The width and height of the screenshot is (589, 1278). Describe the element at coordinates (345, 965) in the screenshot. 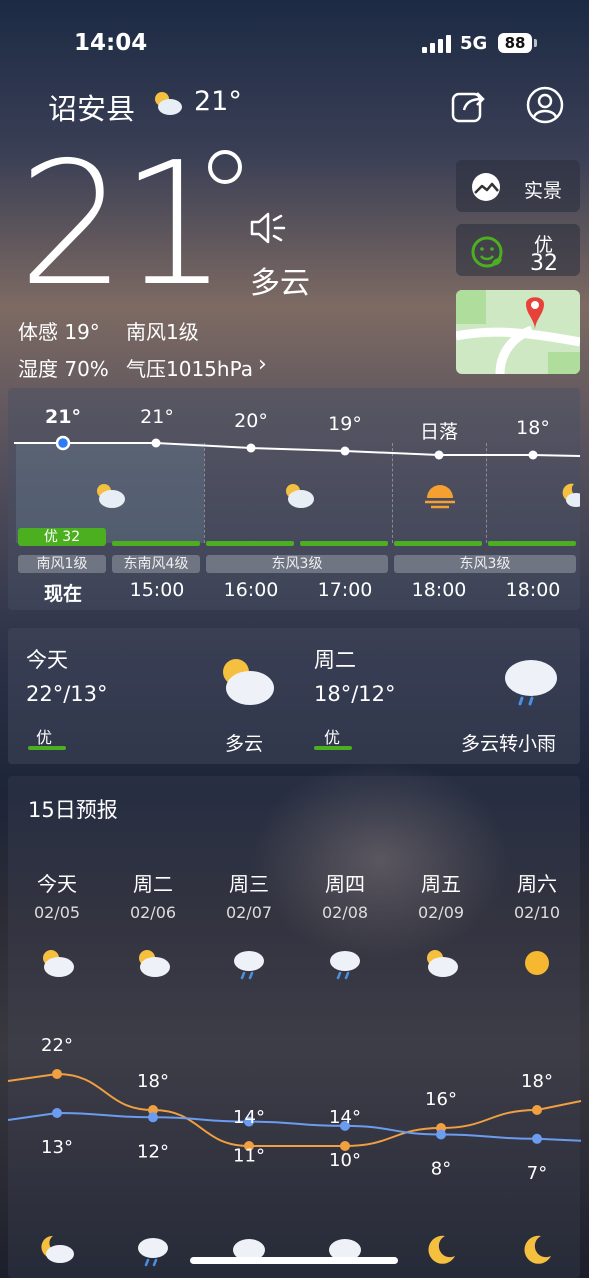

I see `light-rain-icon` at that location.